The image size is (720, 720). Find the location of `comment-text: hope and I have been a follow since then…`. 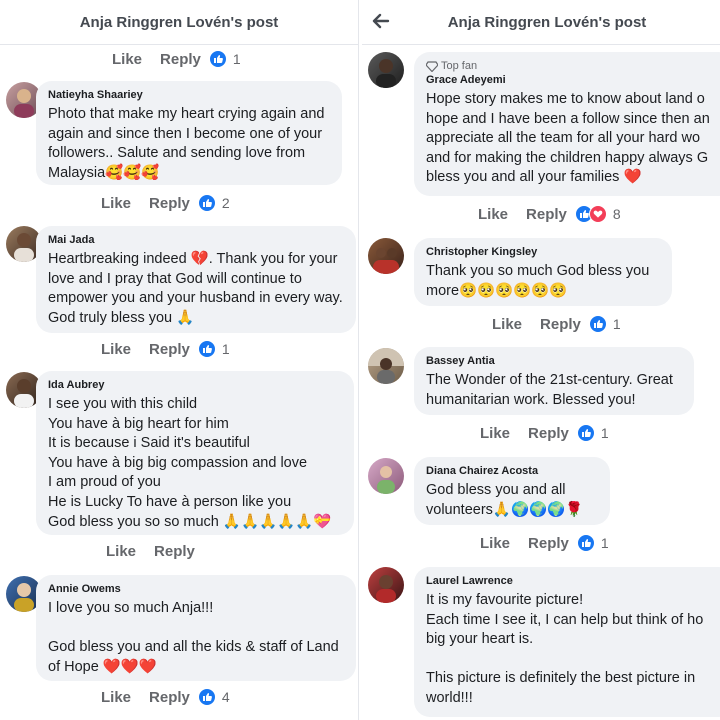

comment-text: hope and I have been a follow since then… is located at coordinates (568, 118).